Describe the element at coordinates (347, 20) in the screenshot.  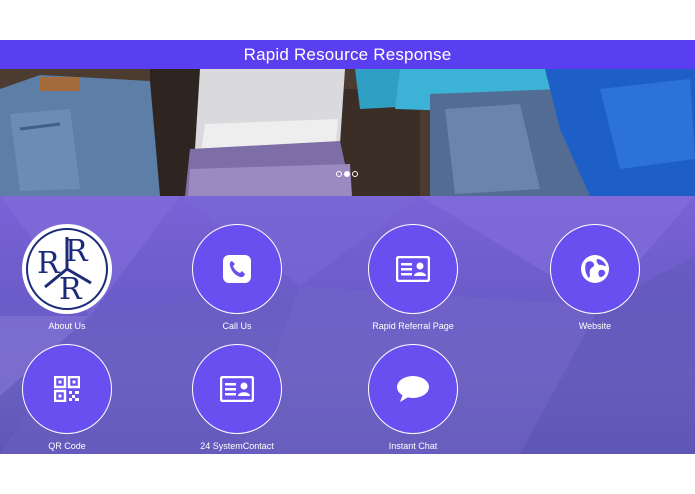
I see `top-spacer` at that location.